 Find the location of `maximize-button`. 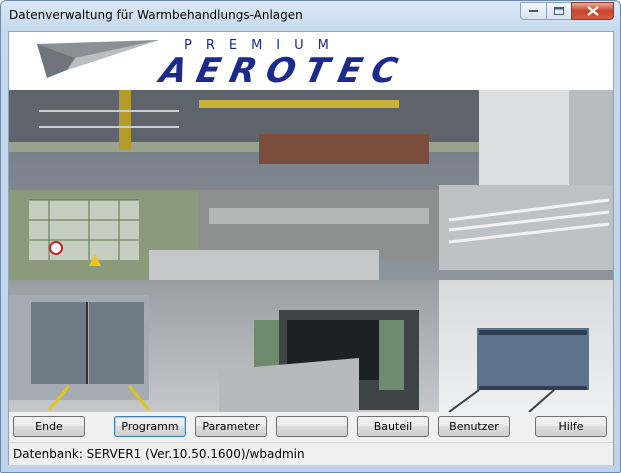

maximize-button is located at coordinates (558, 11).